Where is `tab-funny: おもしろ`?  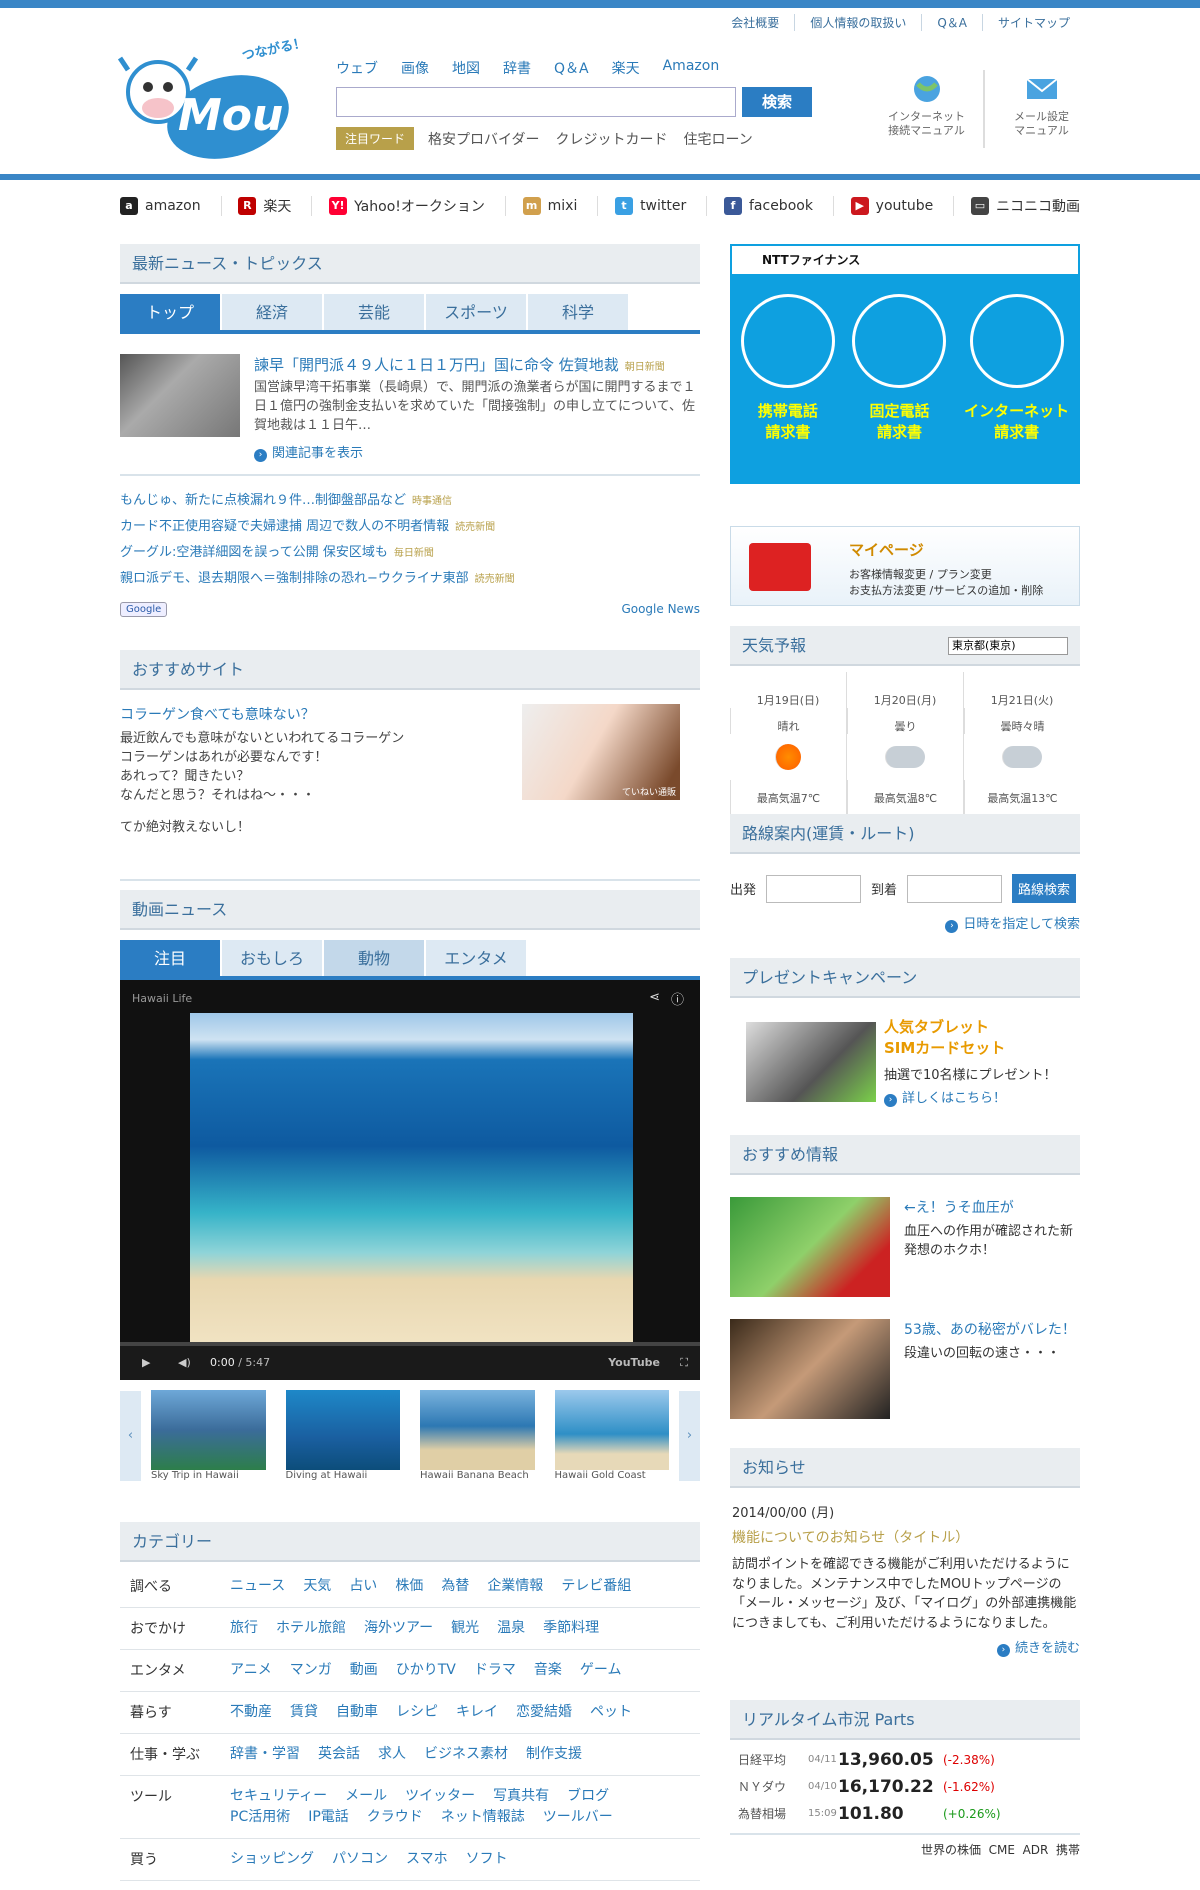
tab-funny: おもしろ is located at coordinates (272, 958).